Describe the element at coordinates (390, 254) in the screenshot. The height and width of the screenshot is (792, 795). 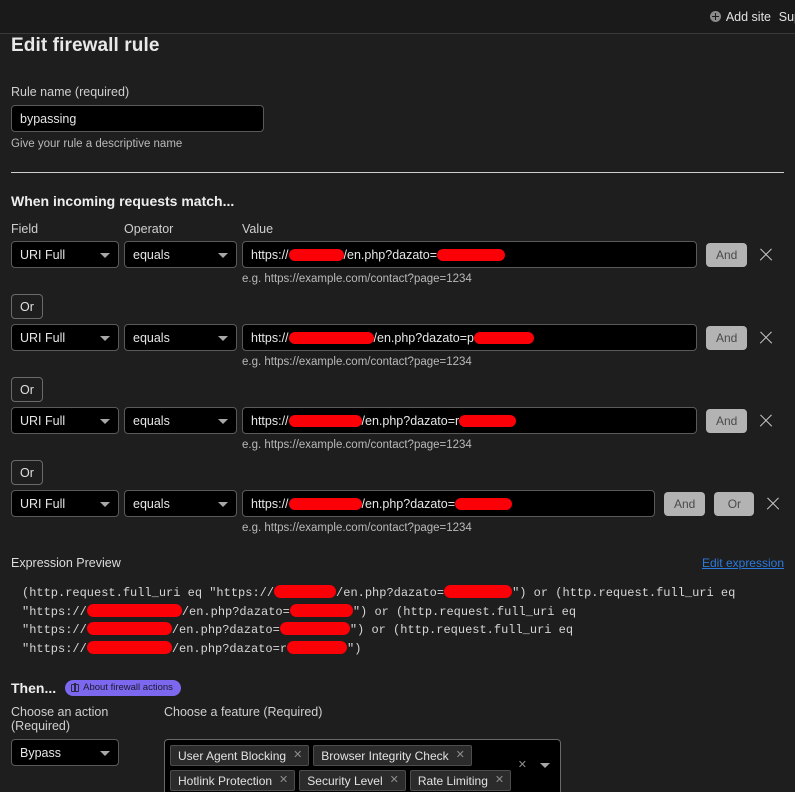
I see `value-middle: /en.php?dazato=` at that location.